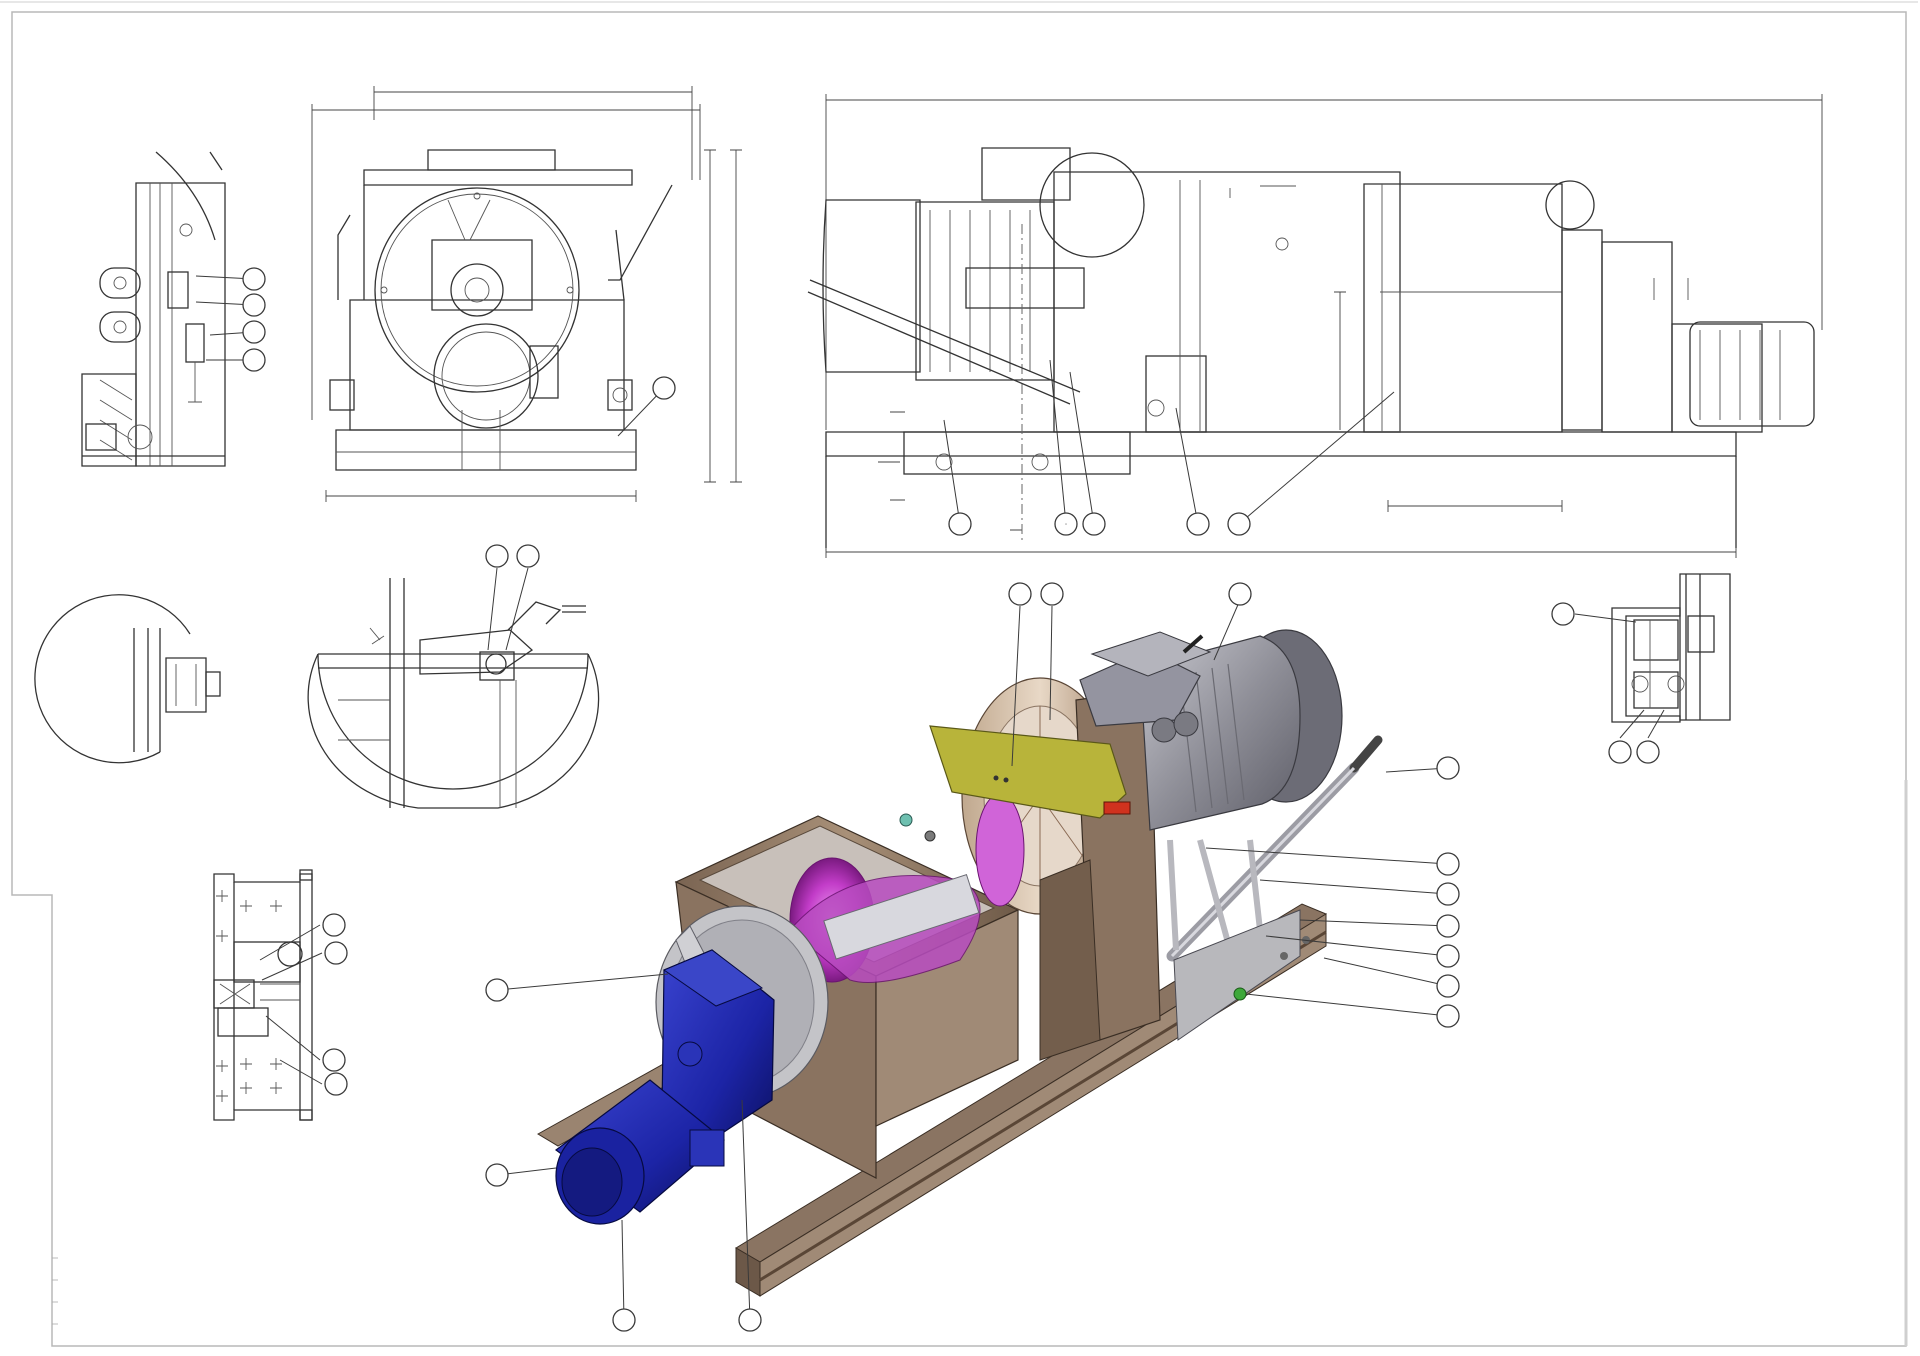  What do you see at coordinates (263, 995) in the screenshot?
I see `view-detail-seal` at bounding box center [263, 995].